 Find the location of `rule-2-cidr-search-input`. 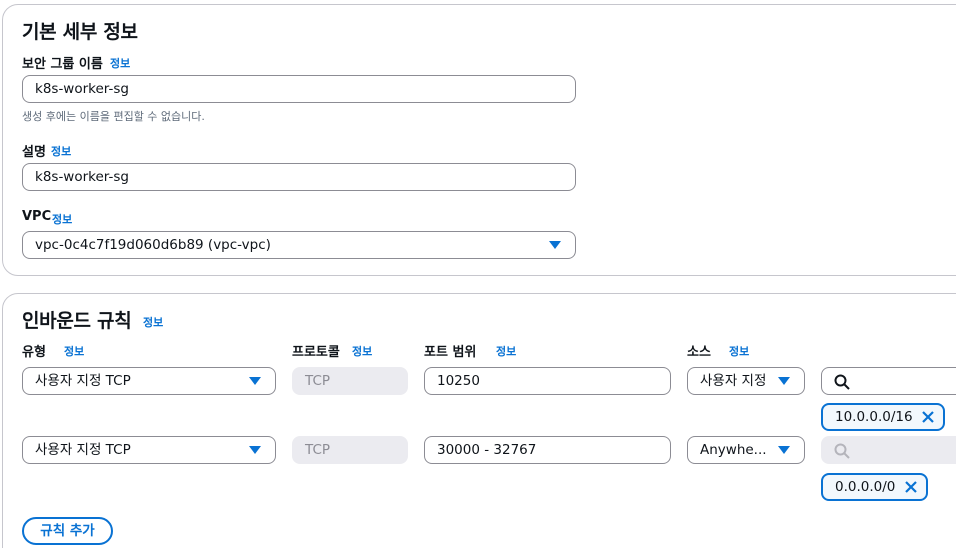

rule-2-cidr-search-input is located at coordinates (888, 450).